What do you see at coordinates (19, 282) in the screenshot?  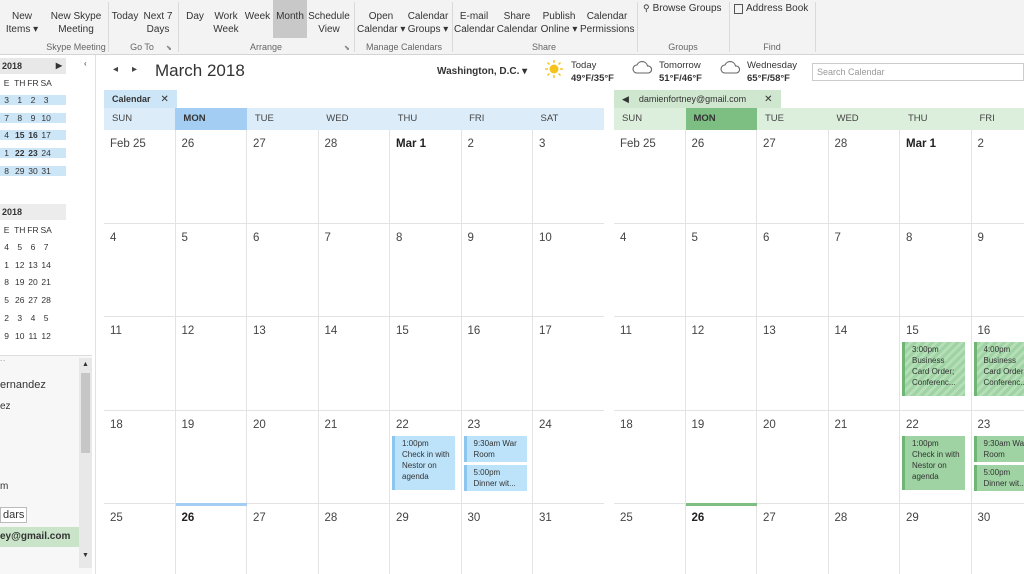 I see `mini-calendar-day: 19` at bounding box center [19, 282].